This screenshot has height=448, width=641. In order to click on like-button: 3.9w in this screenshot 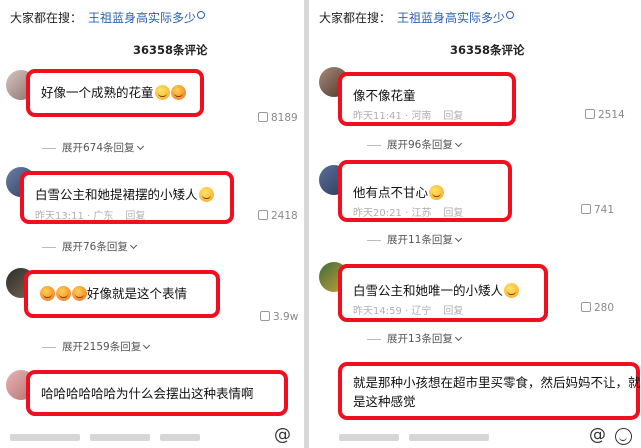, I will do `click(279, 316)`.